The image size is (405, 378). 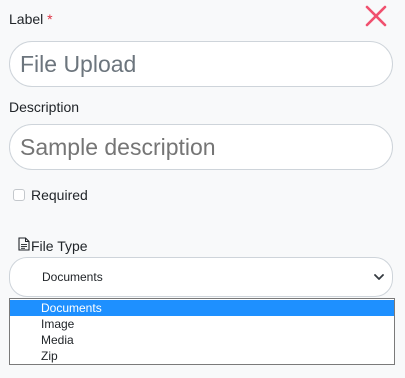 I want to click on label-field-text: Label, so click(x=26, y=19).